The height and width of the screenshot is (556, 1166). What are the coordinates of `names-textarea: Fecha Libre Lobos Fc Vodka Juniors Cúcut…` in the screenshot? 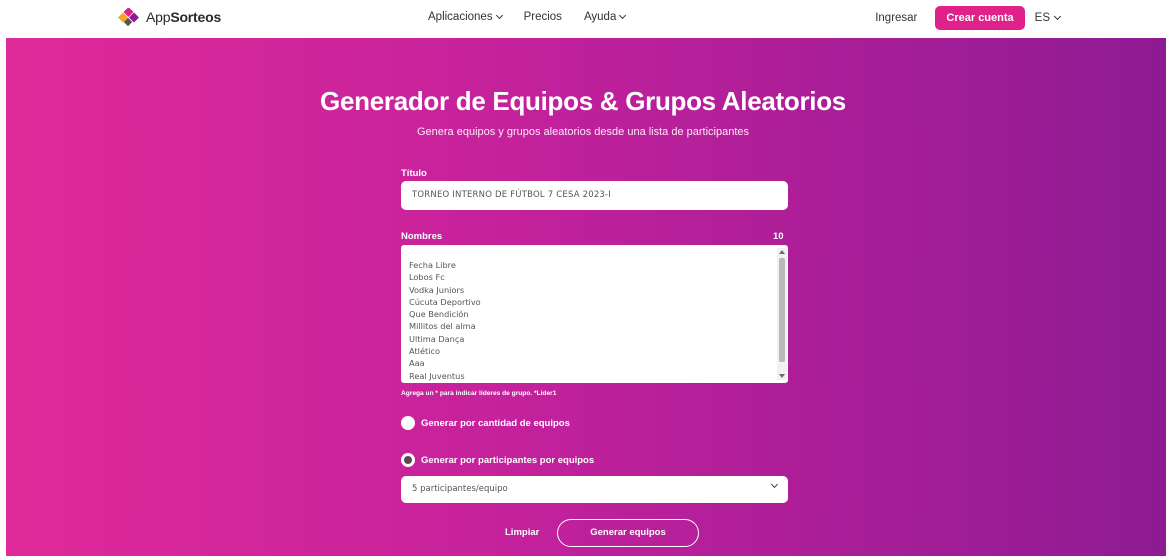 It's located at (594, 314).